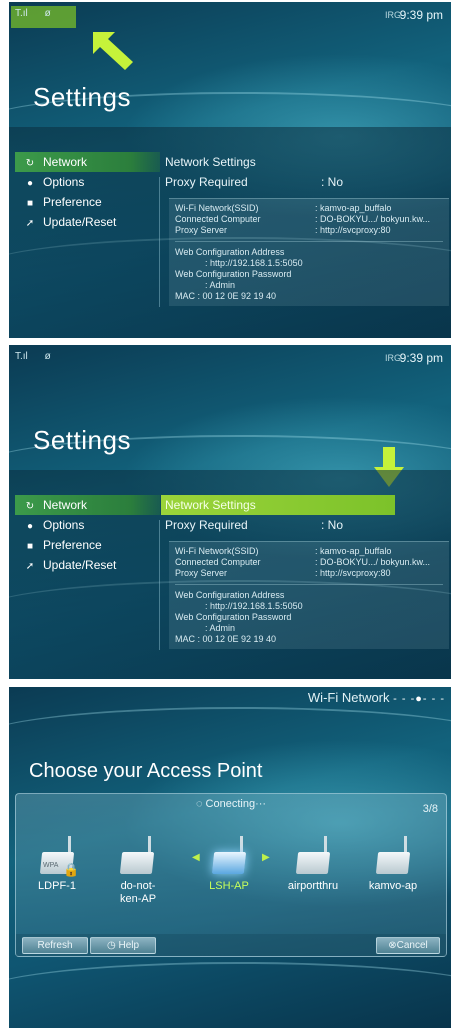 The height and width of the screenshot is (1028, 452). What do you see at coordinates (230, 358) in the screenshot?
I see `status-bar: T.ıl ø IRG 9:39 pm` at bounding box center [230, 358].